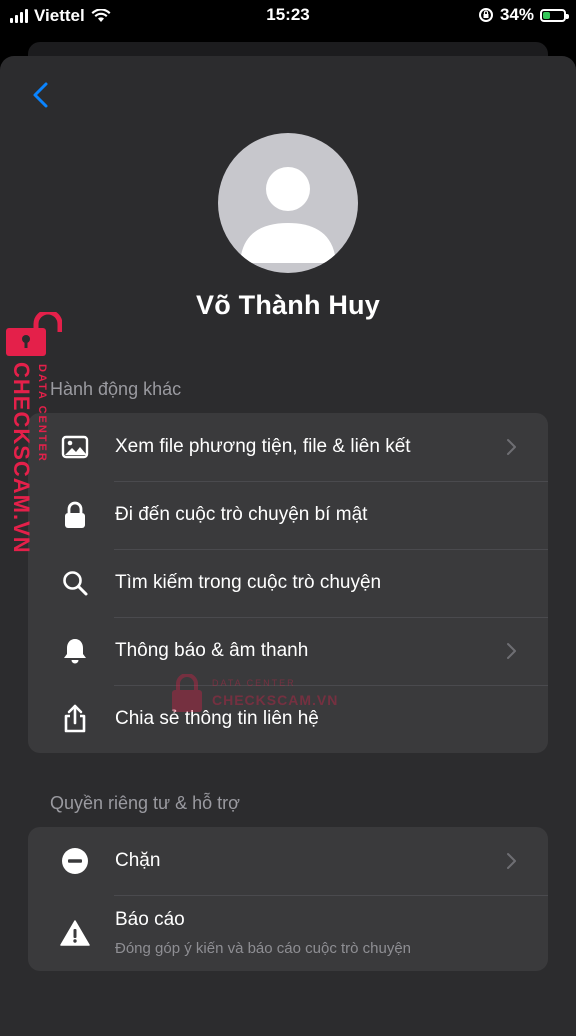 The width and height of the screenshot is (576, 1036). Describe the element at coordinates (554, 15) in the screenshot. I see `battery-icon` at that location.